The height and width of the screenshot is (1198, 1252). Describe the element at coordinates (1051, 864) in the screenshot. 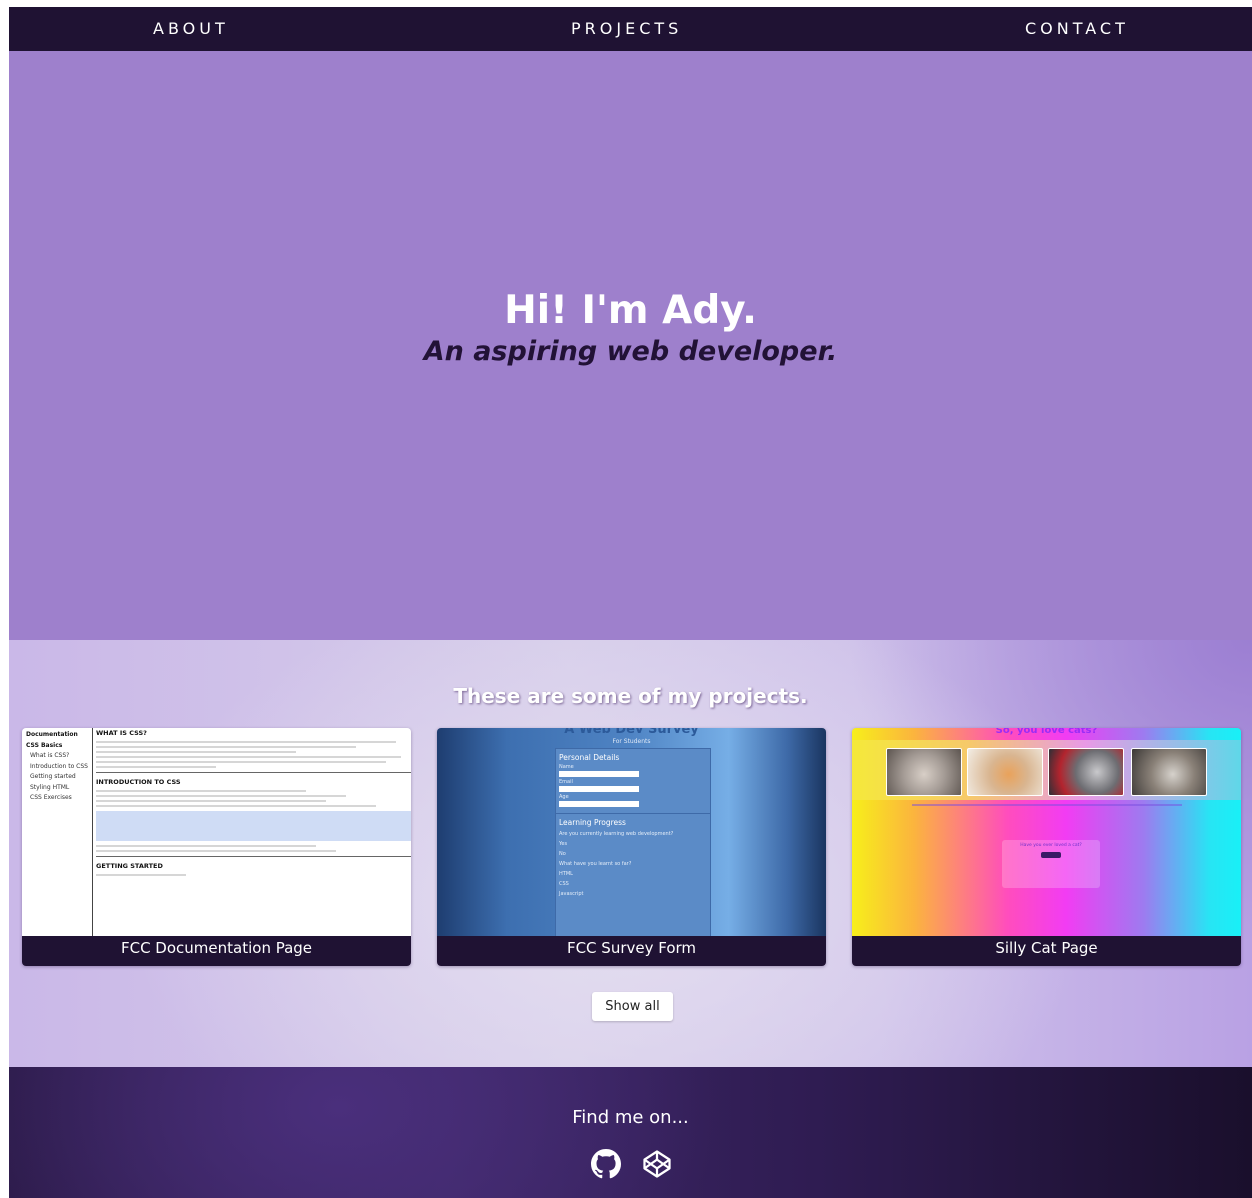

I see `thumb-cats-form: Have you ever loved a cat?` at that location.